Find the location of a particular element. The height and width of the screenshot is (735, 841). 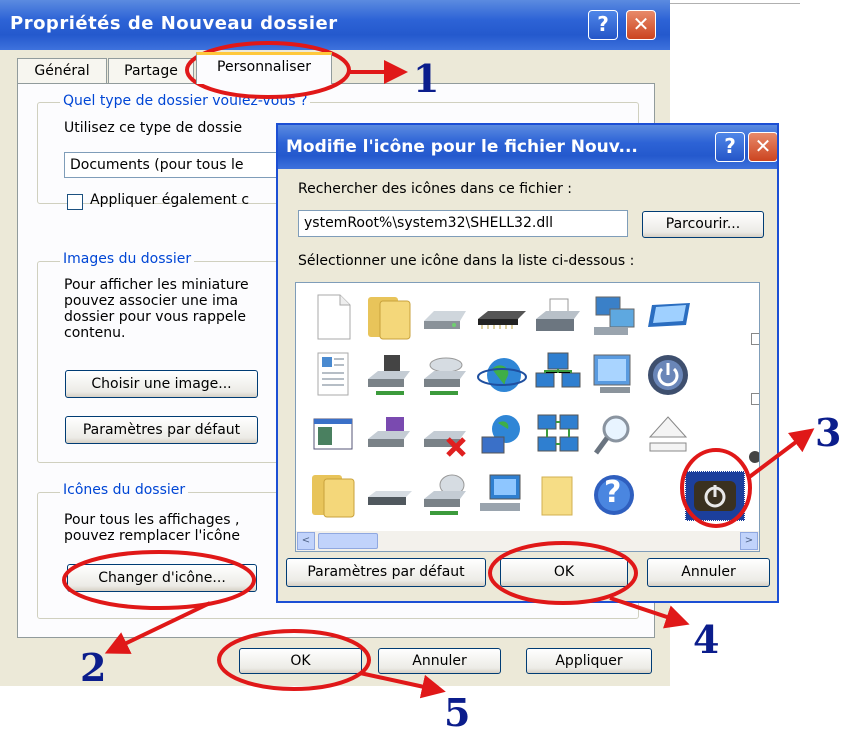

folder-icons-title: Icônes du dossier is located at coordinates (124, 490).